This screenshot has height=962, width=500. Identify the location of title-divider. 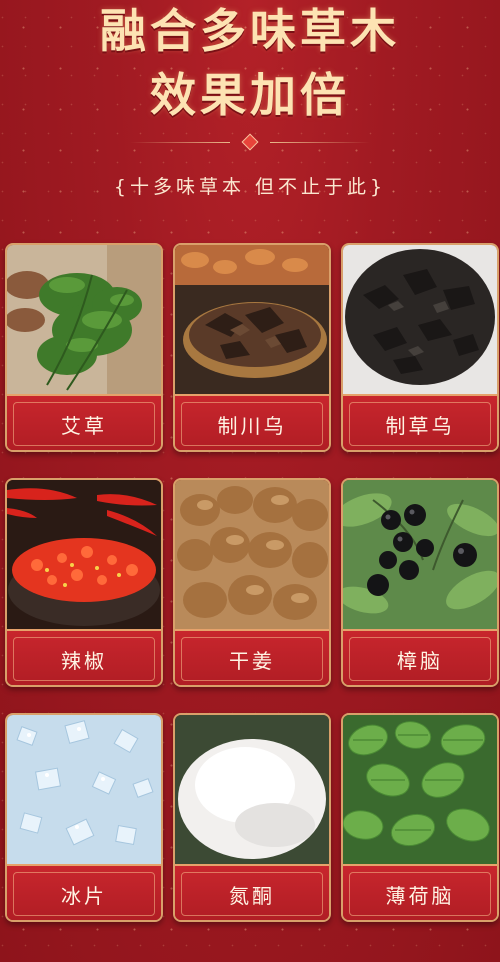
(250, 142).